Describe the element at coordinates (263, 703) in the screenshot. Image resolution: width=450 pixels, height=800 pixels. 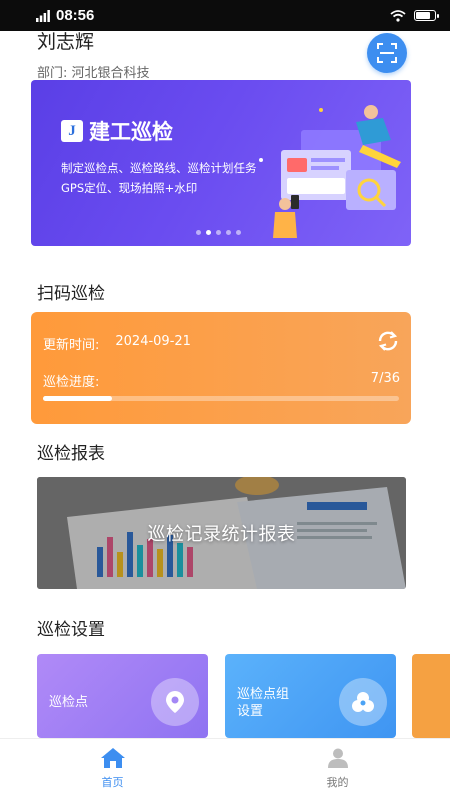
I see `inspection-group-label: 巡检点组 设置` at that location.